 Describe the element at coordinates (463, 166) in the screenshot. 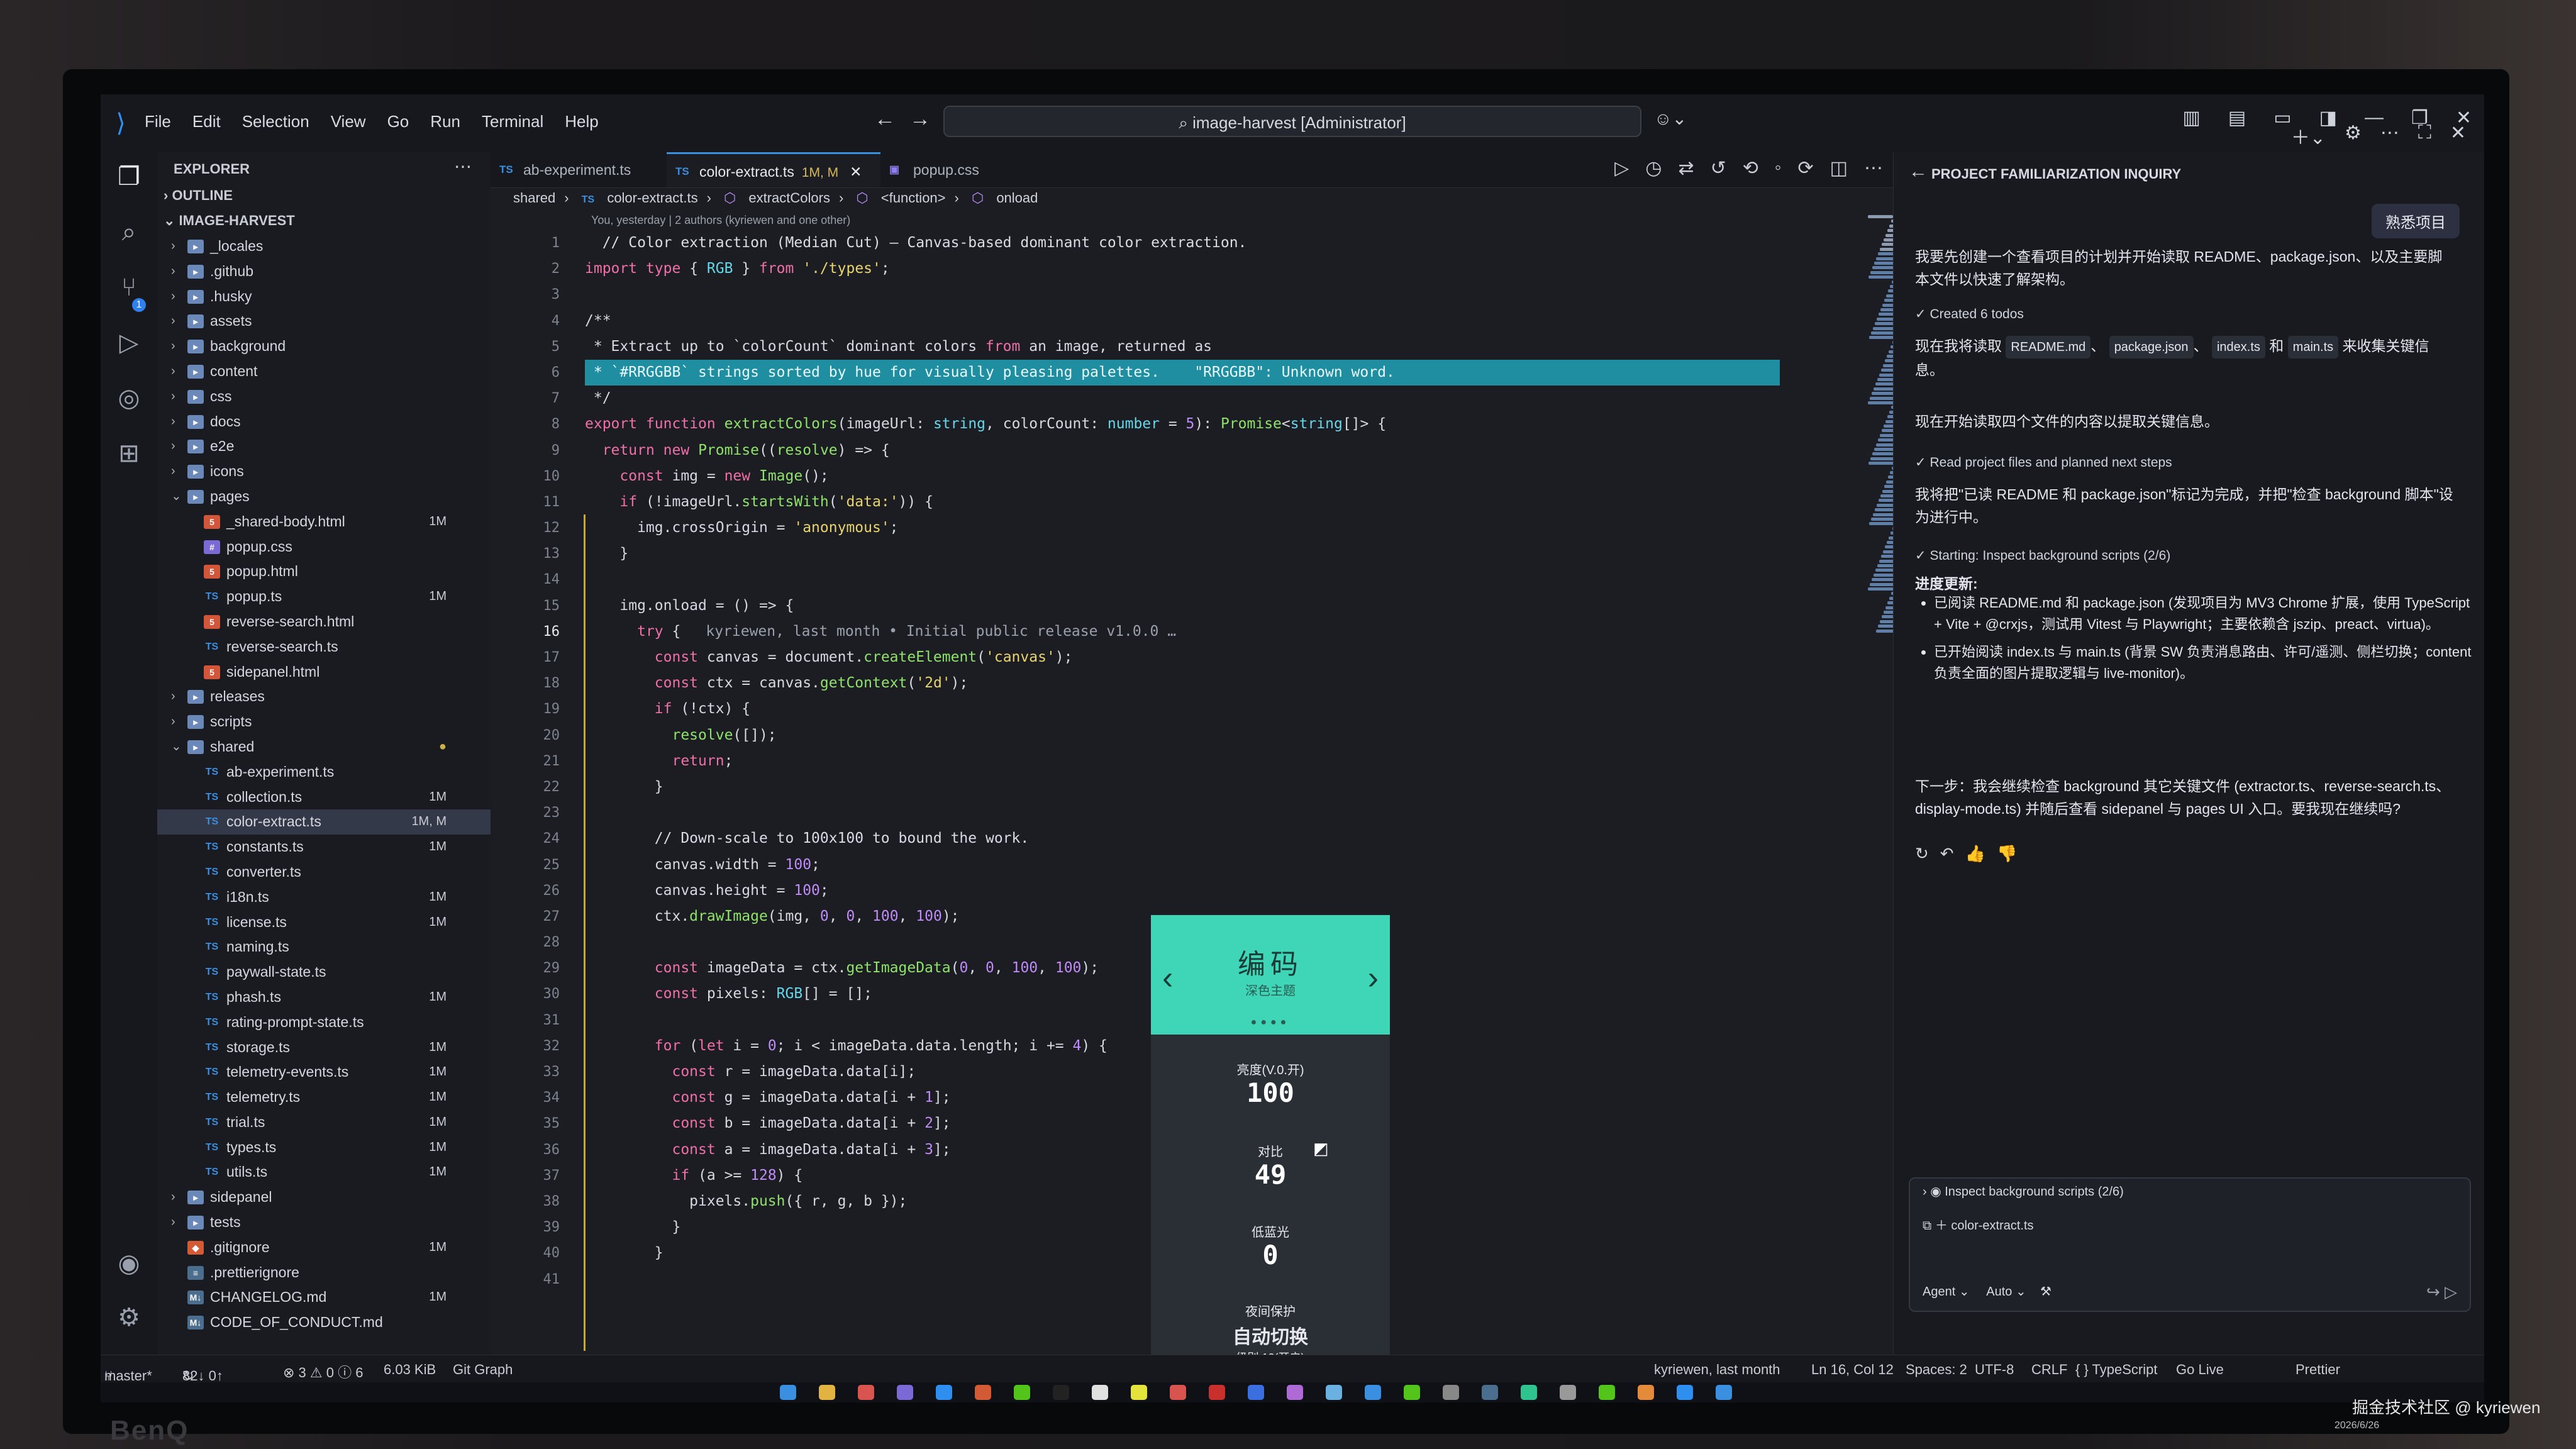

I see `more-actions-icon: ⋯` at that location.